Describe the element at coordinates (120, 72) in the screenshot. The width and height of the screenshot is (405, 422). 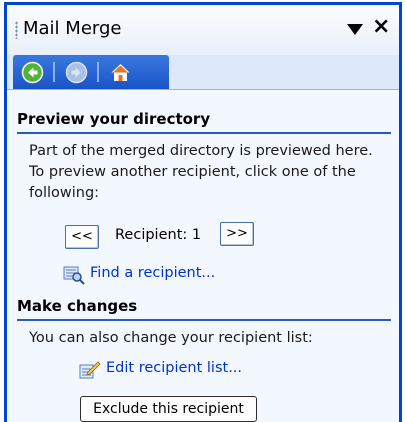
I see `home-icon` at that location.